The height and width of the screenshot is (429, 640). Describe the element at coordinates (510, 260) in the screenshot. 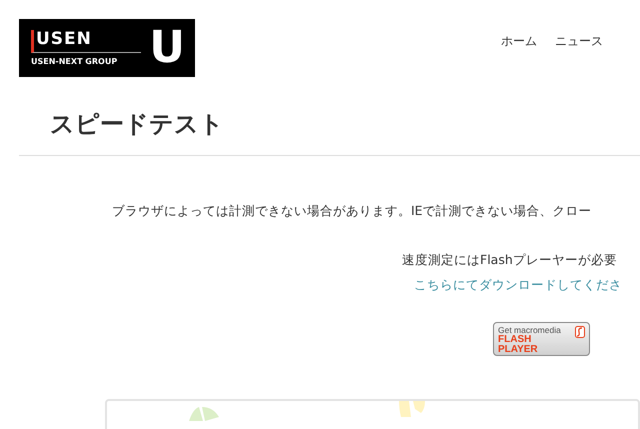

I see `flash-note: 速度測定にはFlashプレーヤーが必要` at that location.